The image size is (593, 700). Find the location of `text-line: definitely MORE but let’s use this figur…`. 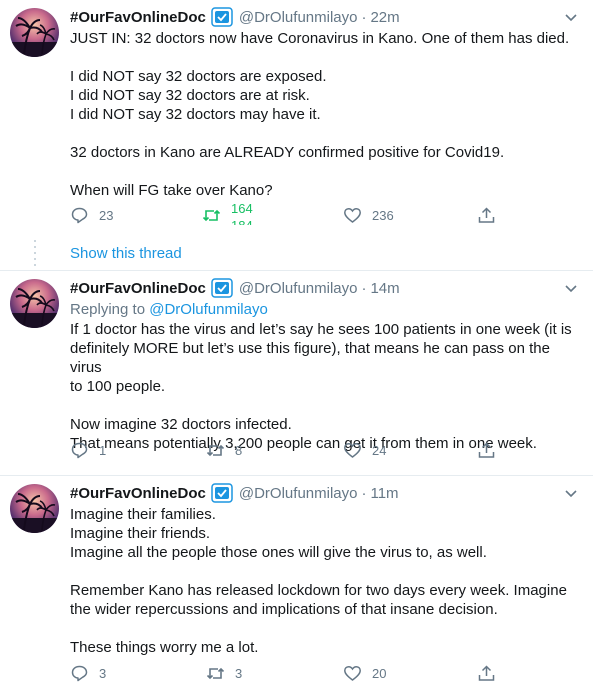

text-line: definitely MORE but let’s use this figur… is located at coordinates (310, 358).